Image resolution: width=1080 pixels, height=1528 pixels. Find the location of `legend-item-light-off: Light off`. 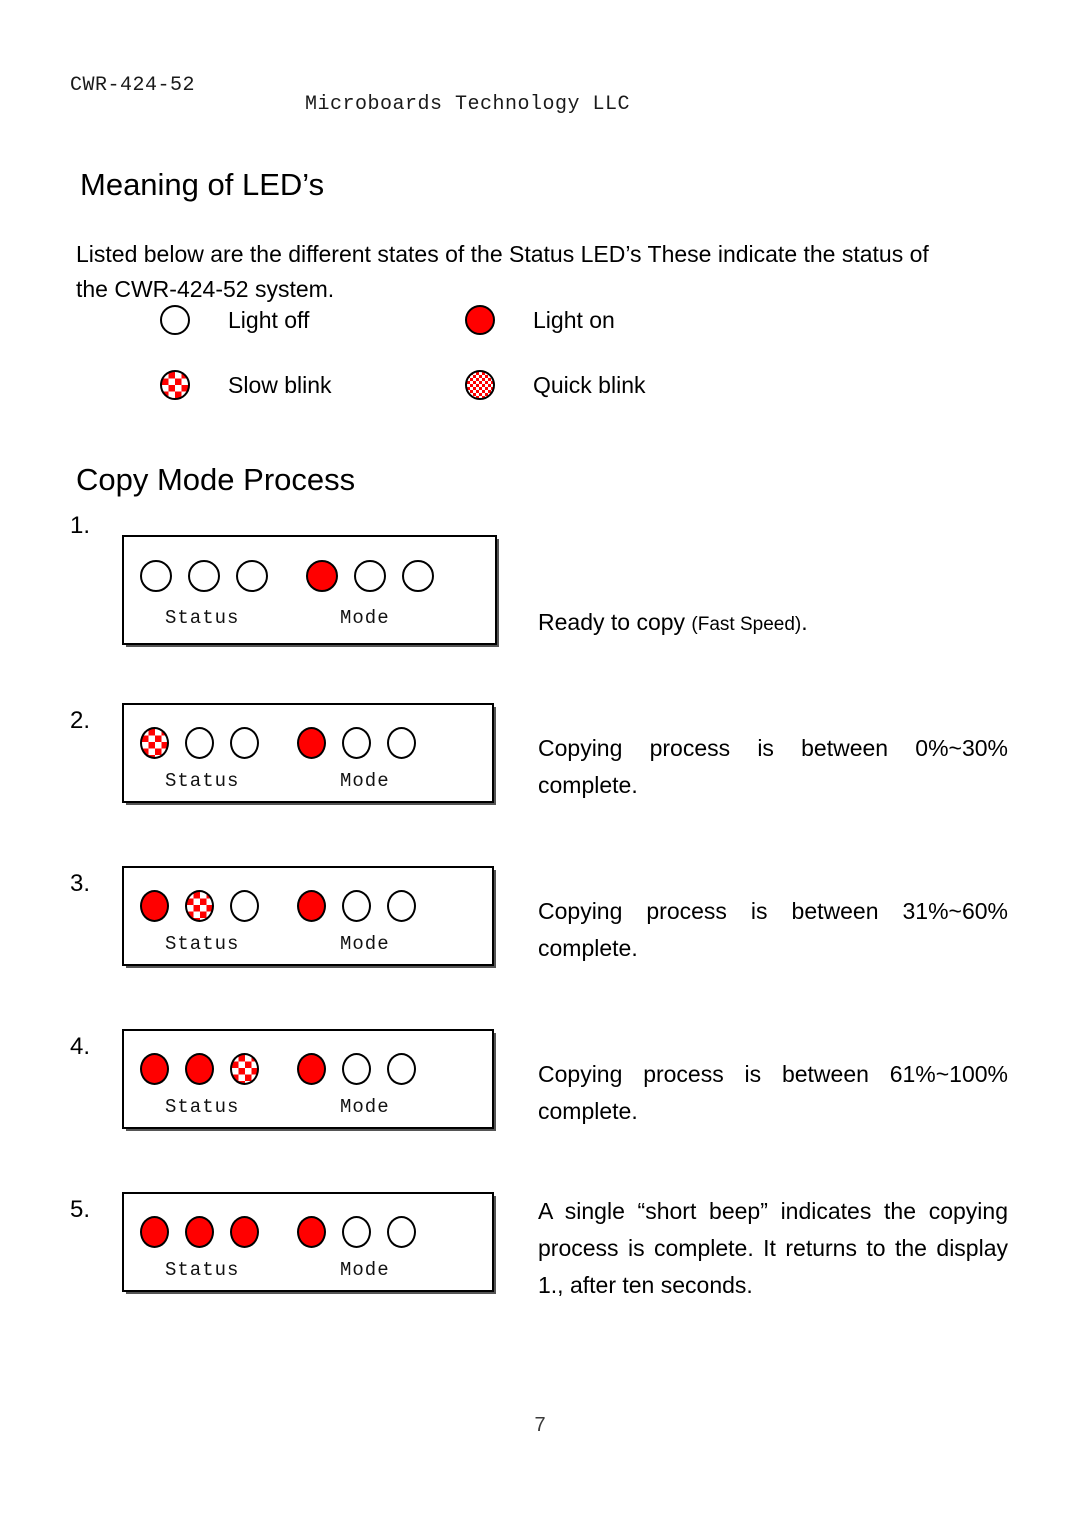

legend-item-light-off: Light off is located at coordinates (234, 320).